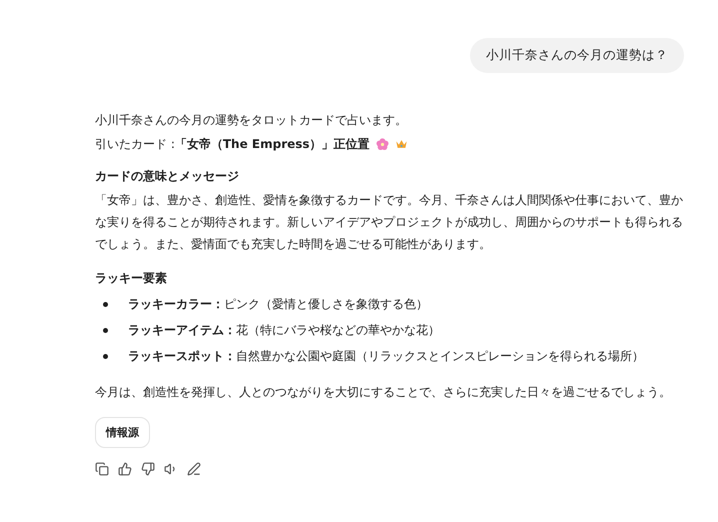 The height and width of the screenshot is (522, 718). I want to click on pen-icon, so click(194, 469).